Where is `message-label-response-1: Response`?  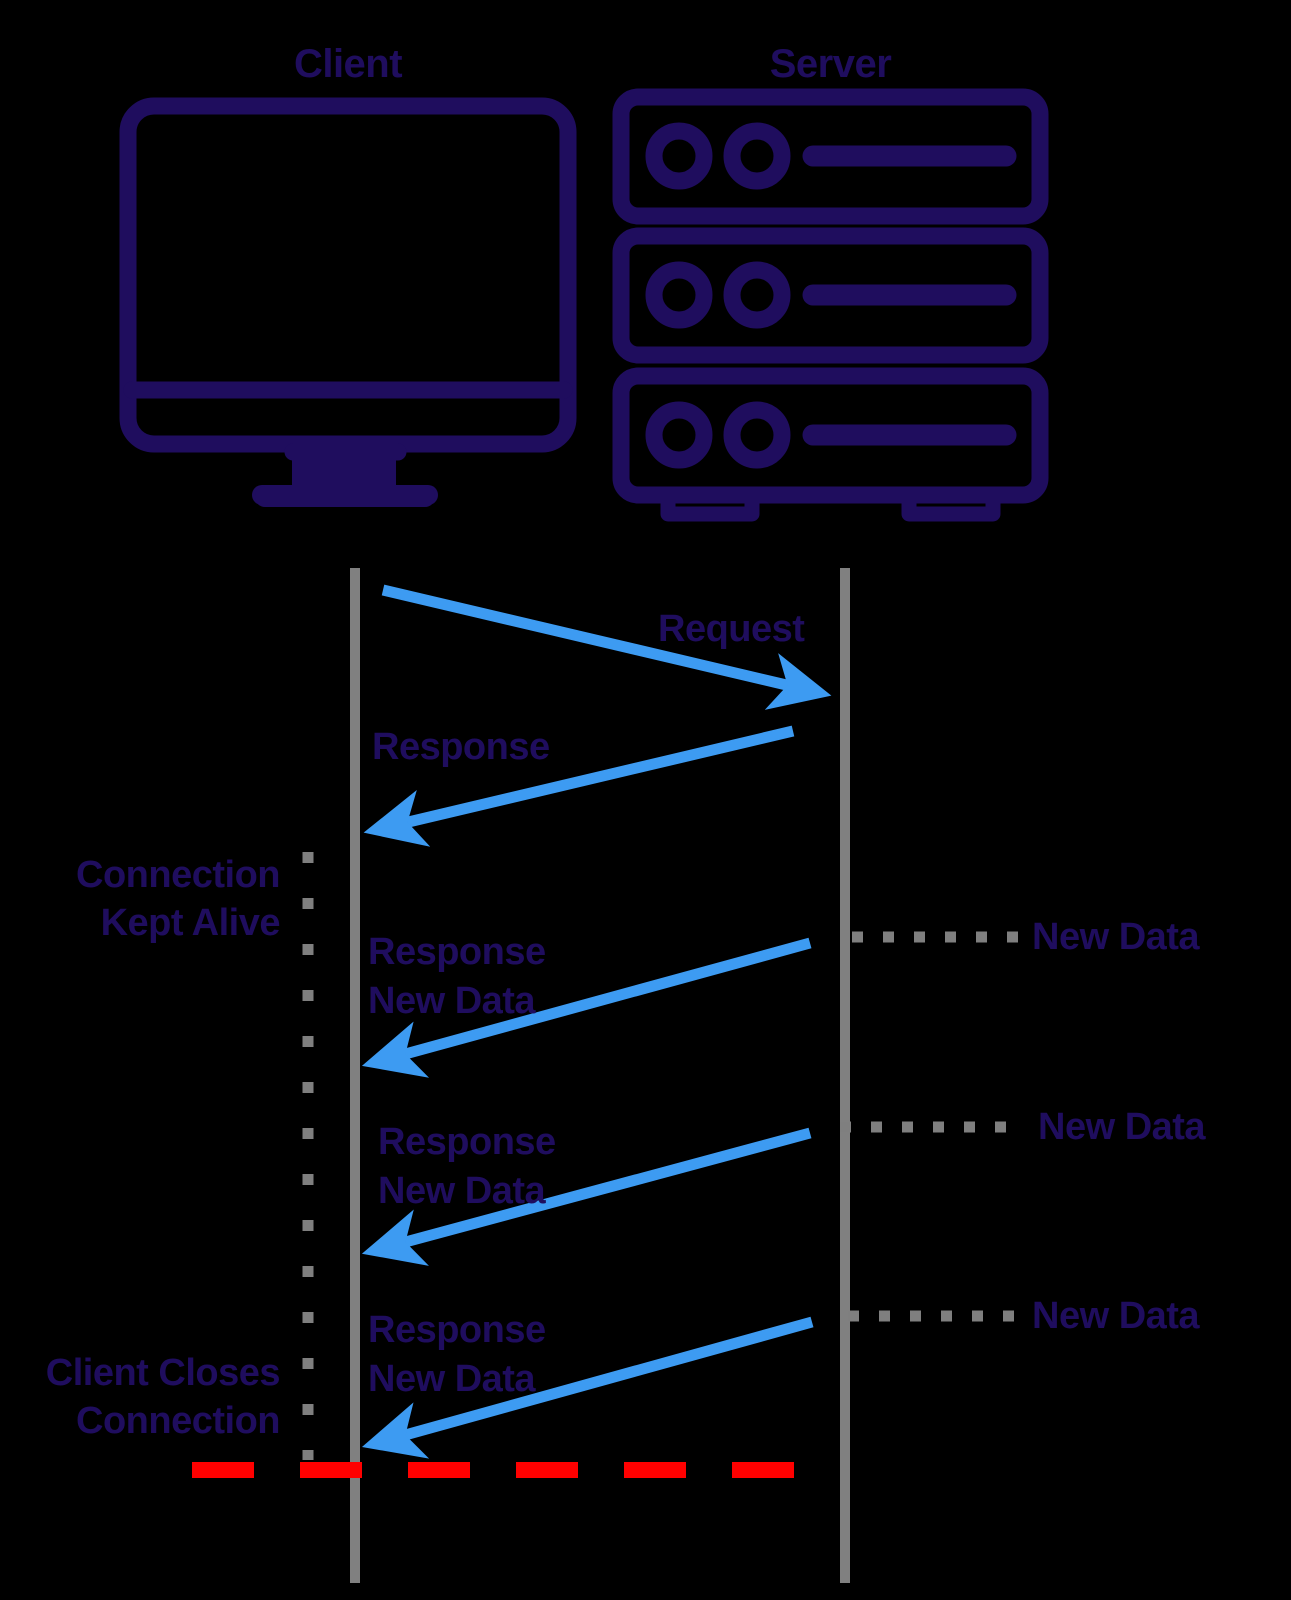 message-label-response-1: Response is located at coordinates (461, 747).